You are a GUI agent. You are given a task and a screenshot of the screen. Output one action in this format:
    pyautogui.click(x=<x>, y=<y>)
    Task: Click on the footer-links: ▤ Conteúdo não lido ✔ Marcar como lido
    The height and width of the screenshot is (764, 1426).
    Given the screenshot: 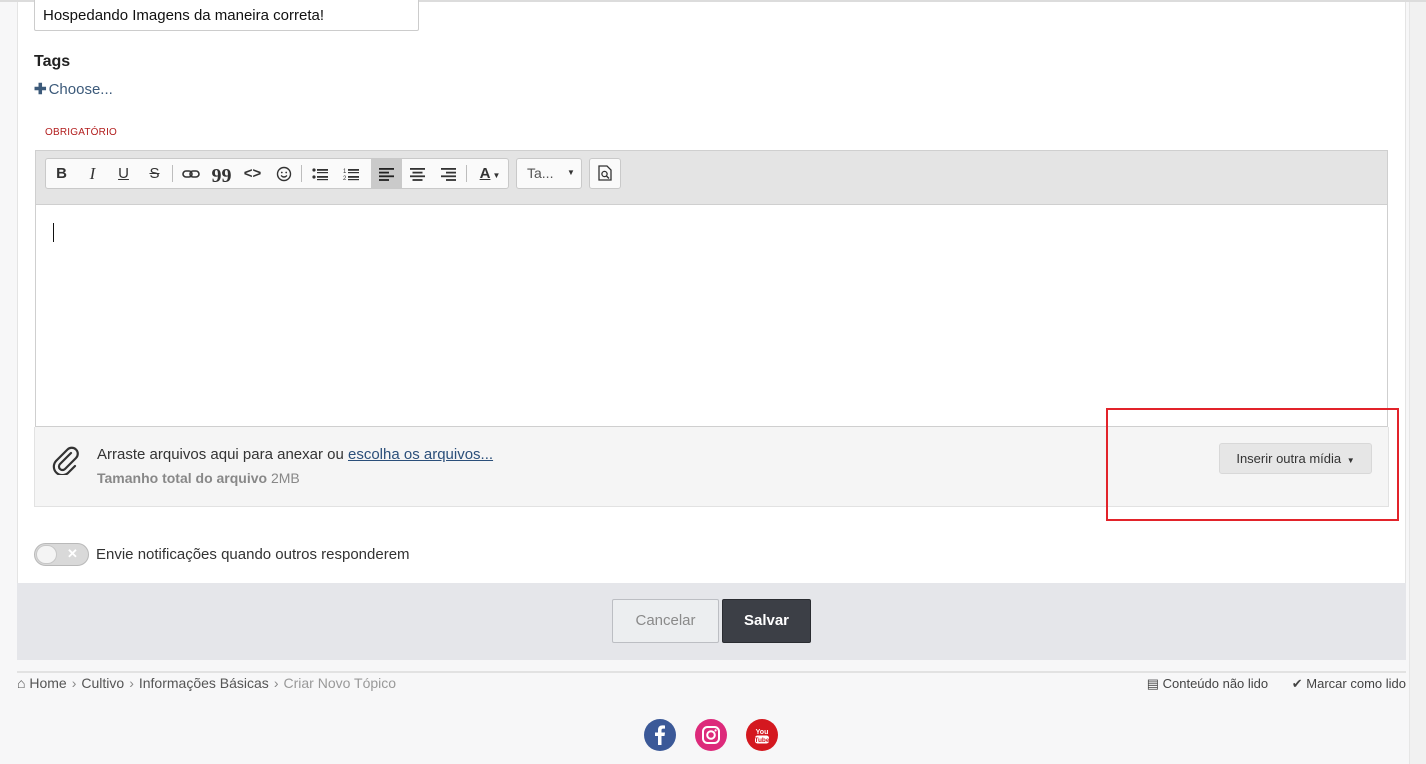 What is the action you would take?
    pyautogui.click(x=1276, y=684)
    